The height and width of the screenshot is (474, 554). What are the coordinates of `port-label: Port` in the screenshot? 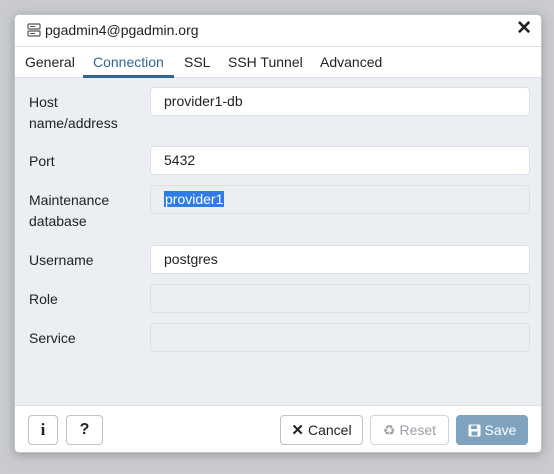 It's located at (42, 161).